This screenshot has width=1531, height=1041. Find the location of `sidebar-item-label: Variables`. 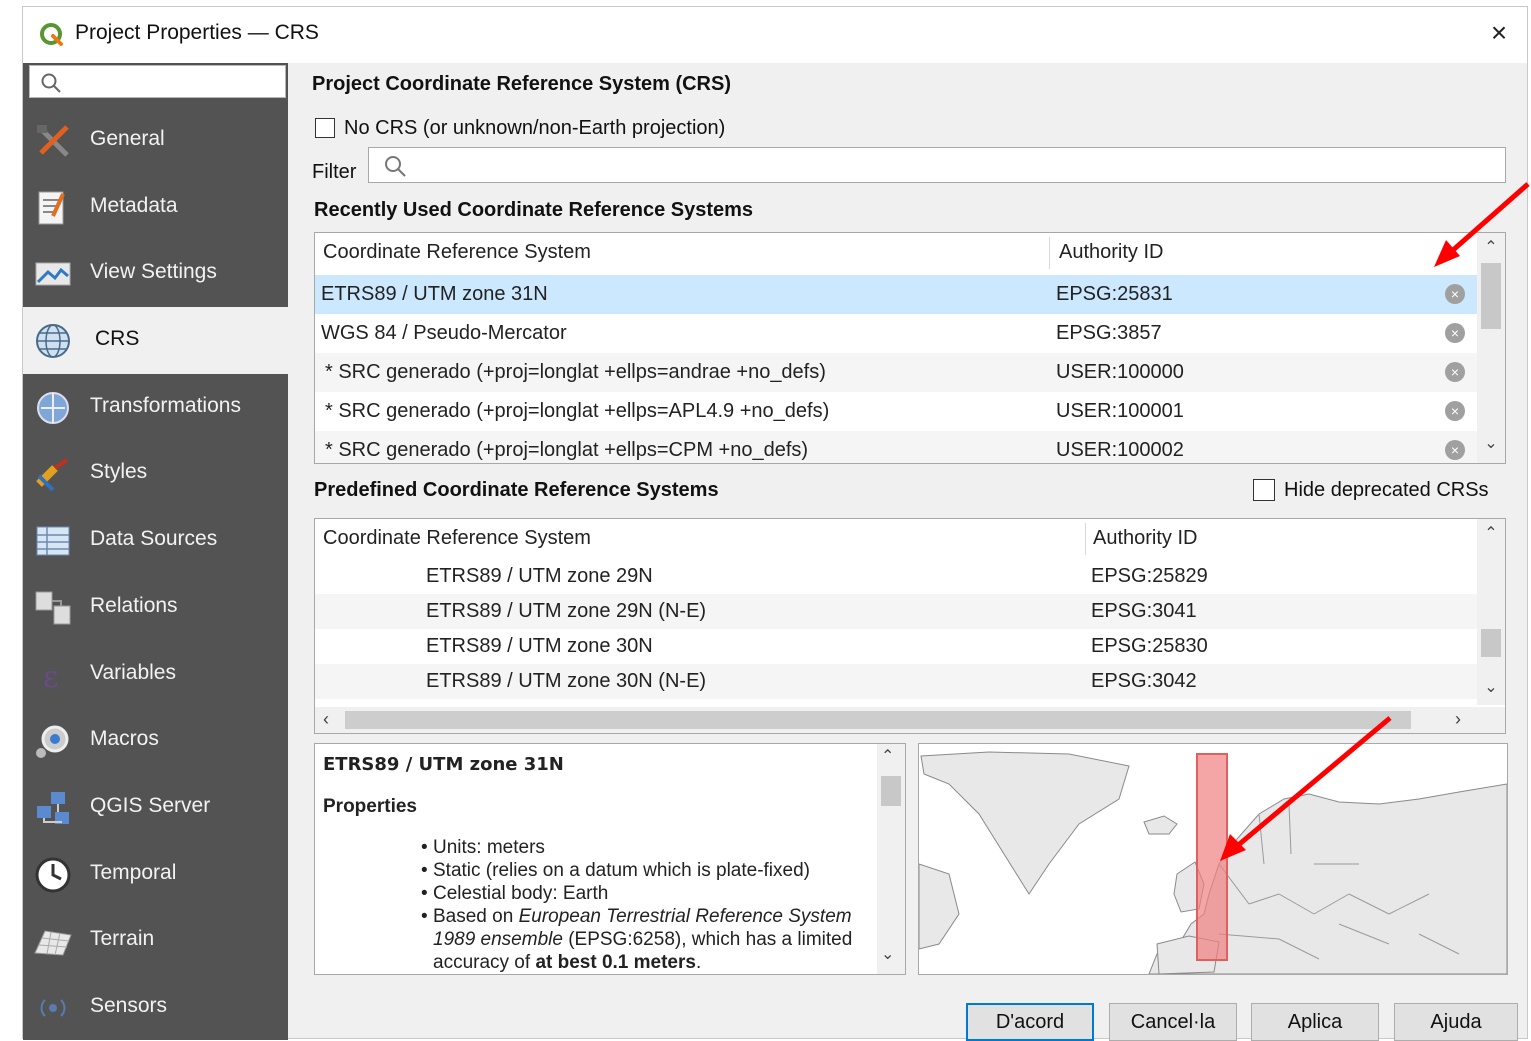

sidebar-item-label: Variables is located at coordinates (133, 672).